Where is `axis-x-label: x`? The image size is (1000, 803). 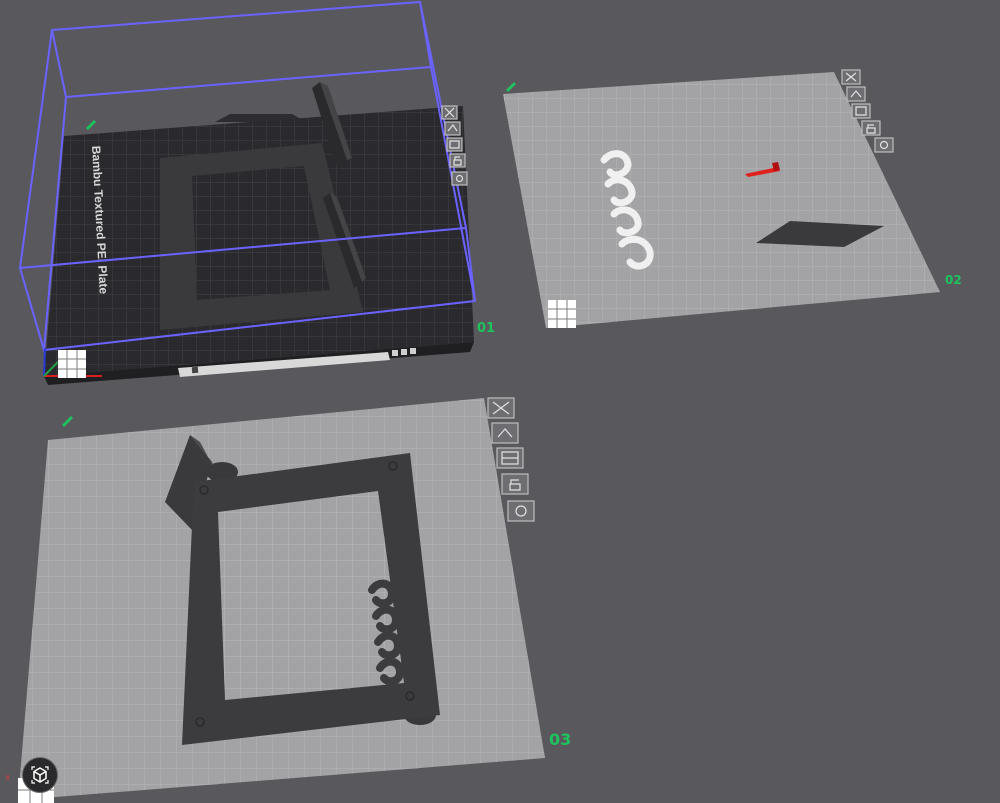
axis-x-label: x is located at coordinates (8, 778).